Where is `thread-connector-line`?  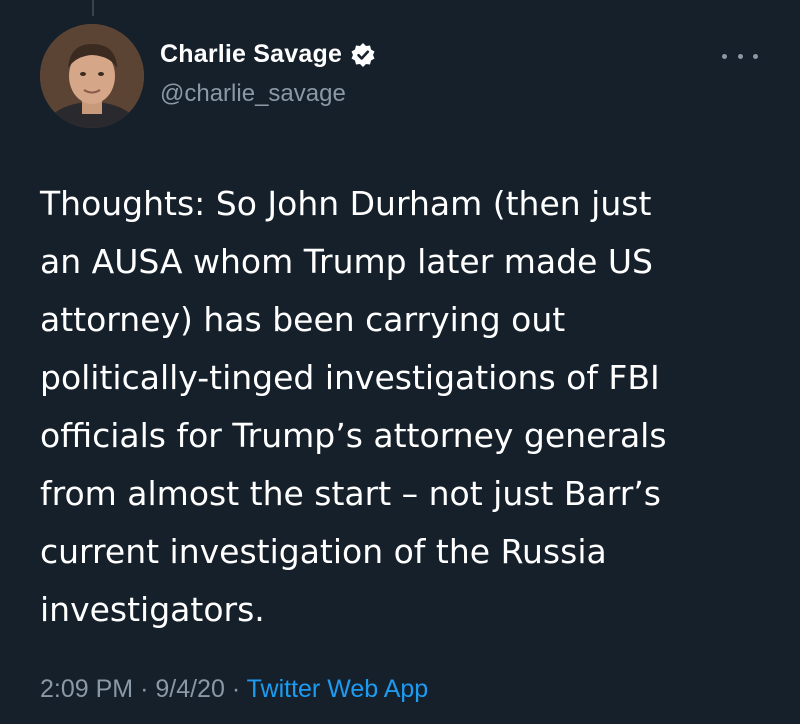 thread-connector-line is located at coordinates (93, 8).